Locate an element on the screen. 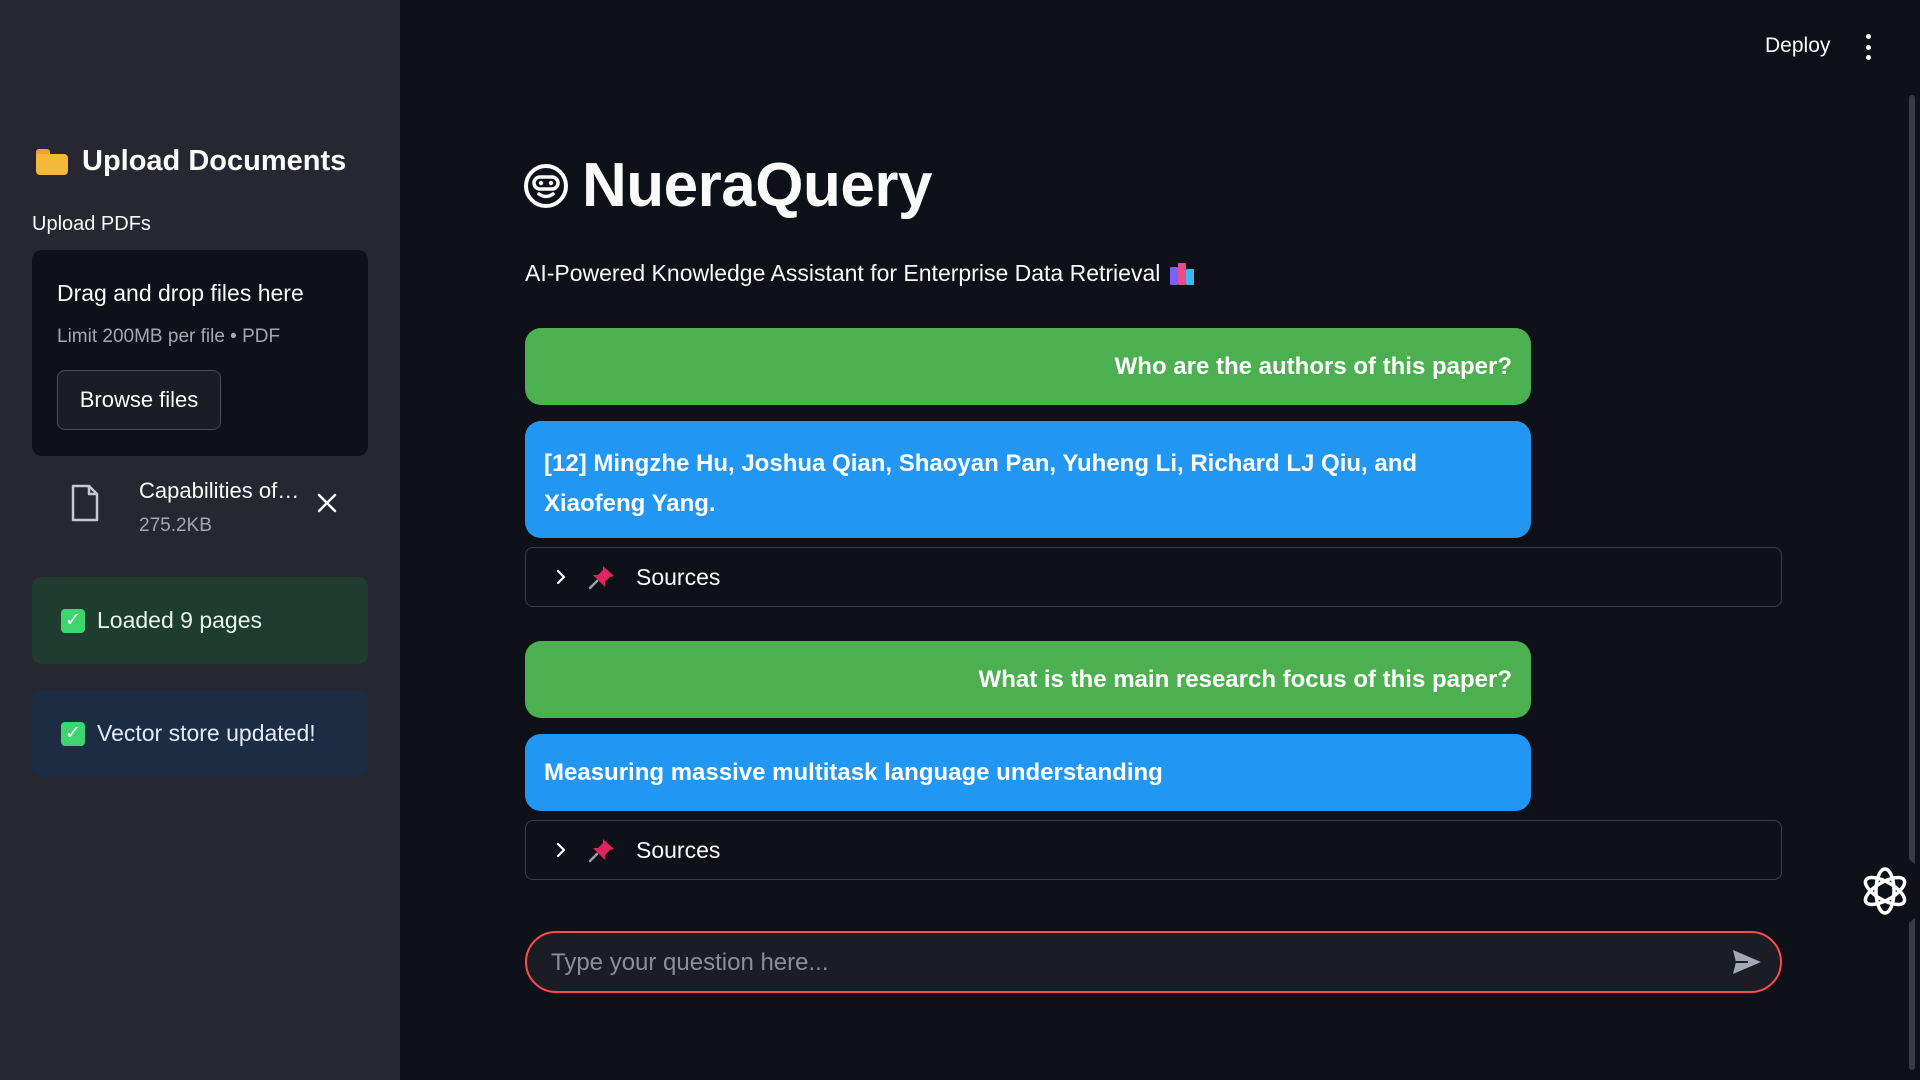 The image size is (1920, 1080). alert-text: Vector store updated! is located at coordinates (206, 733).